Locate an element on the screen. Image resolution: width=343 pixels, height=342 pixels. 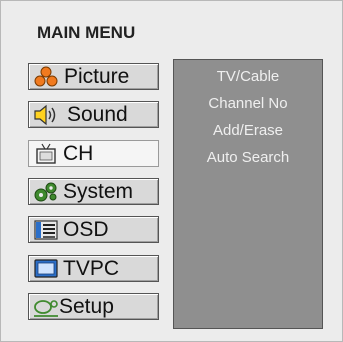
picture-icon is located at coordinates (46, 77).